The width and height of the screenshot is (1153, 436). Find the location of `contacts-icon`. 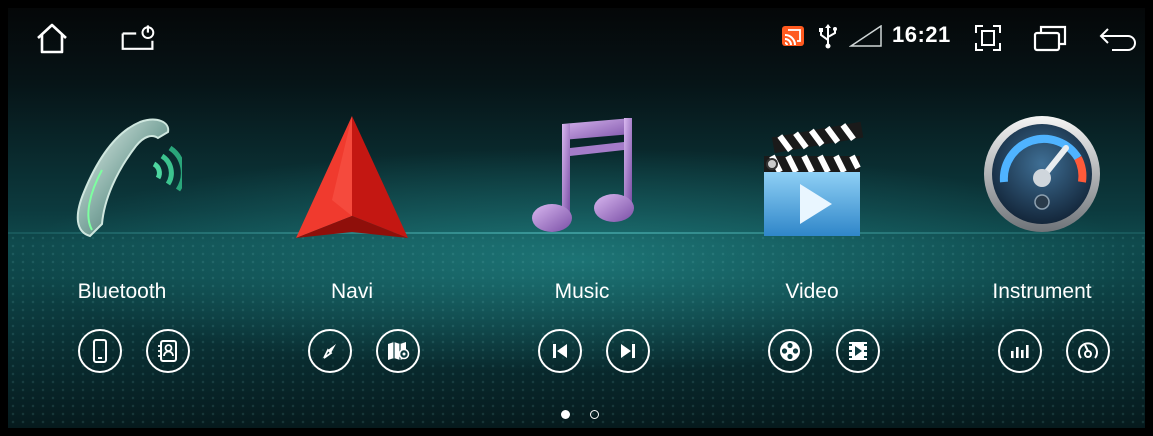

contacts-icon is located at coordinates (167, 351).